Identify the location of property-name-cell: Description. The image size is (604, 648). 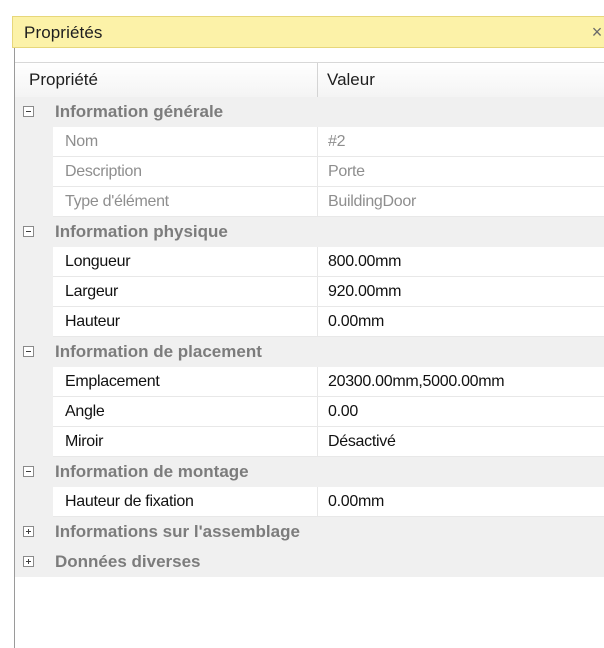
(185, 172).